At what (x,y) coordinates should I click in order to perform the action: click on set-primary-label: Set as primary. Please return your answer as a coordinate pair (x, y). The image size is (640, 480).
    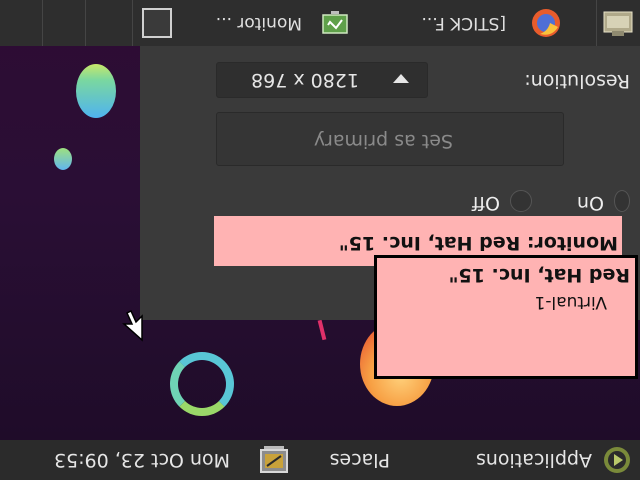
    Looking at the image, I should click on (383, 141).